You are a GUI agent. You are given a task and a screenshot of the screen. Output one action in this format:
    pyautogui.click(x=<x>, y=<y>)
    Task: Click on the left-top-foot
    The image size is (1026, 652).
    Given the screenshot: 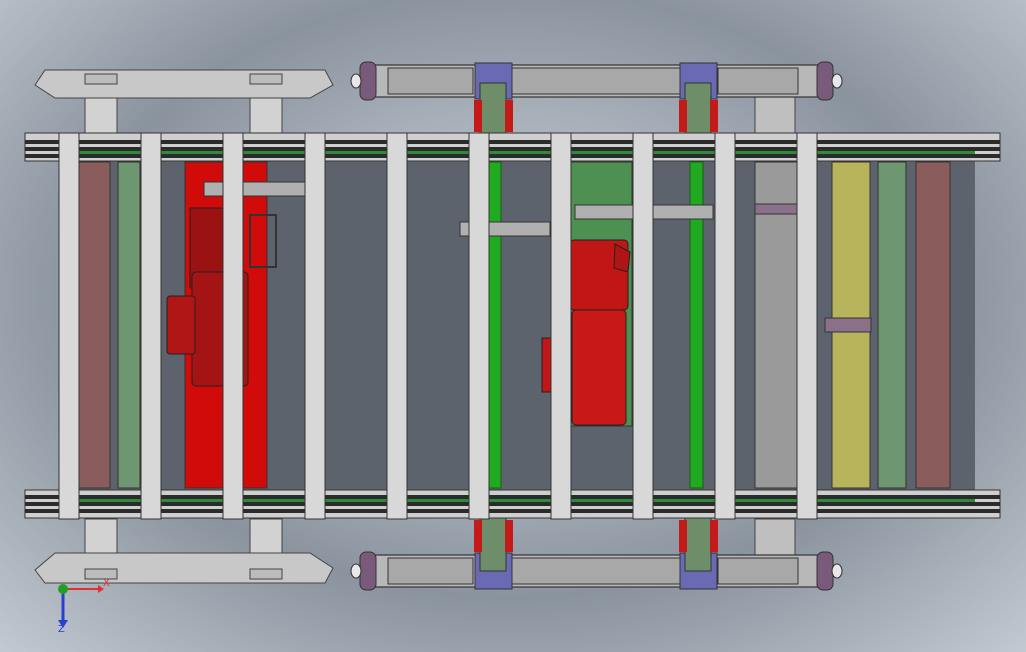 What is the action you would take?
    pyautogui.click(x=184, y=101)
    